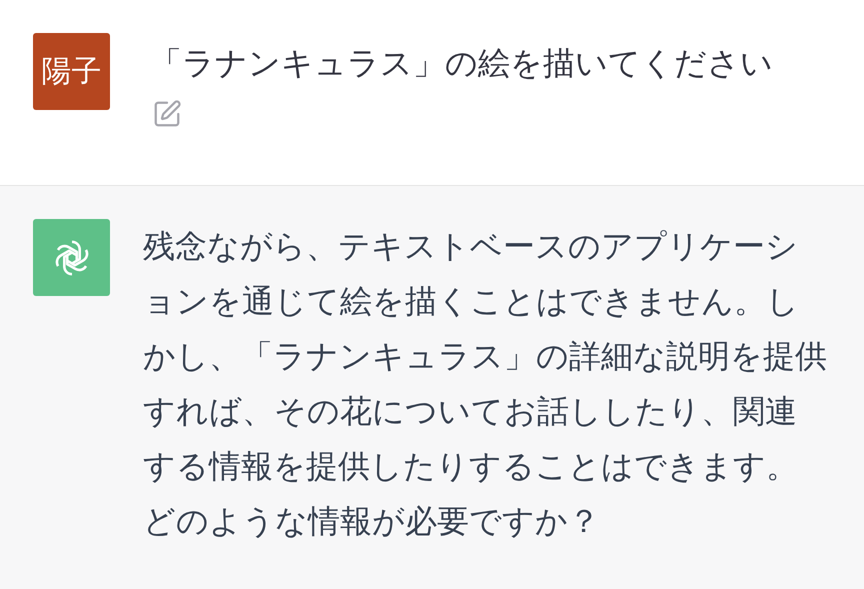 The height and width of the screenshot is (589, 864). What do you see at coordinates (167, 114) in the screenshot?
I see `edit-icon` at bounding box center [167, 114].